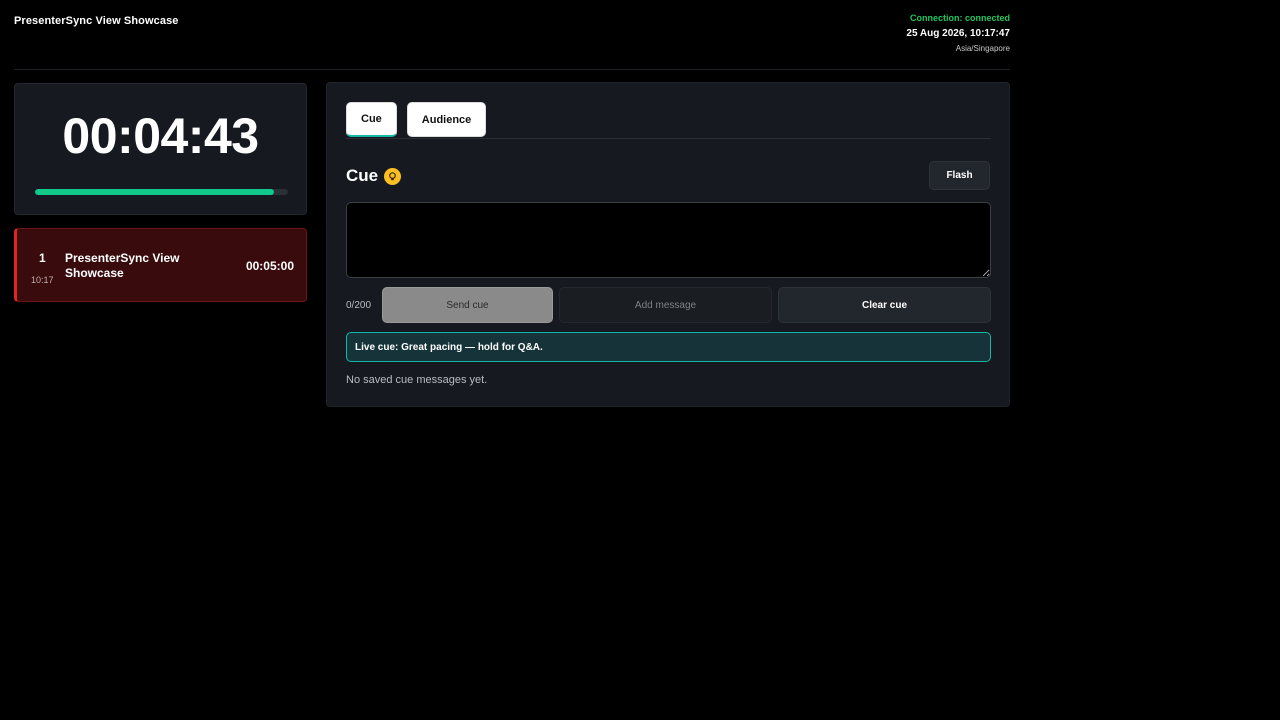  Describe the element at coordinates (359, 305) in the screenshot. I see `char-count: 0/200` at that location.